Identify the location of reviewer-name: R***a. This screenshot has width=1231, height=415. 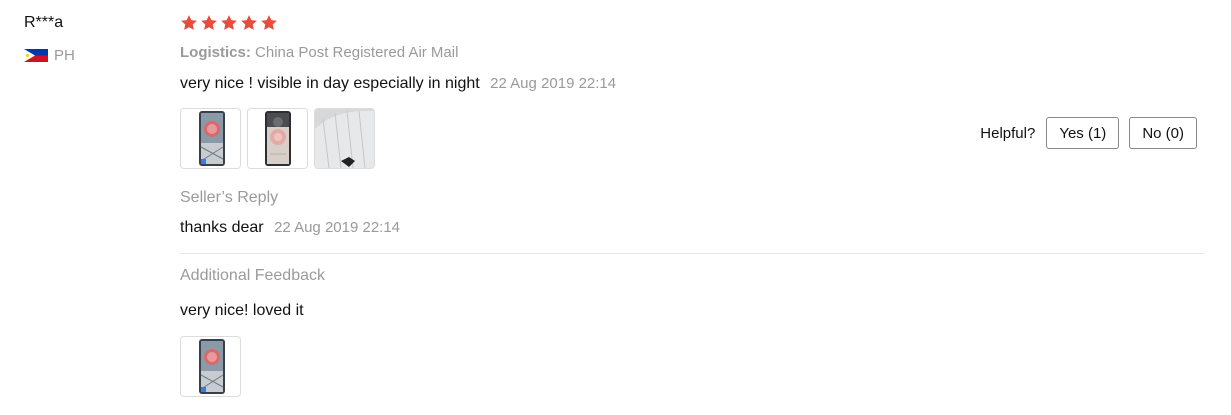
(44, 22).